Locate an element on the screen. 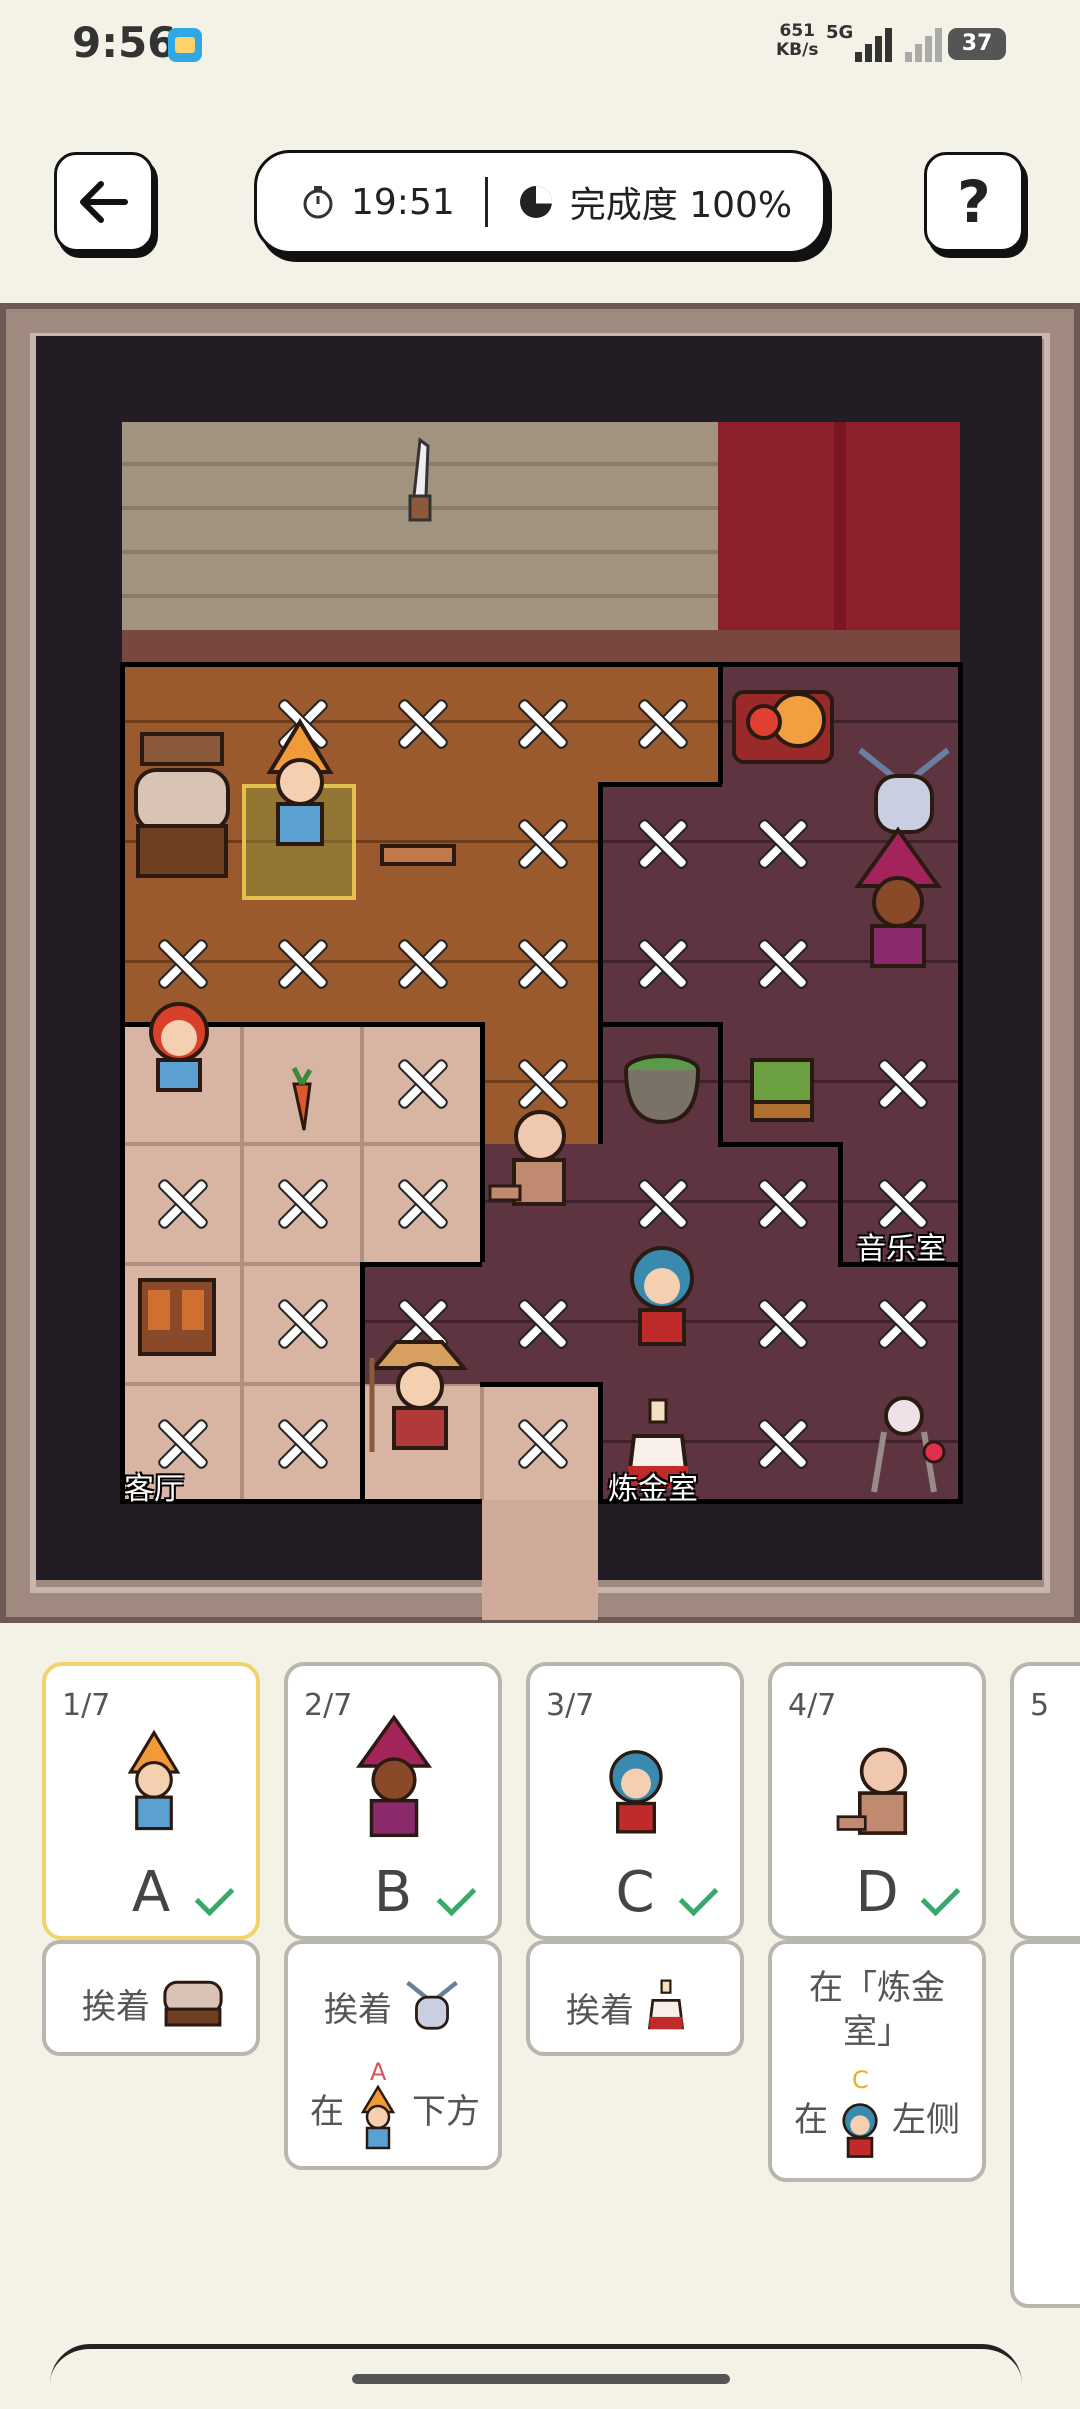 The width and height of the screenshot is (1080, 2409). potion-bottle-icon is located at coordinates (666, 2004).